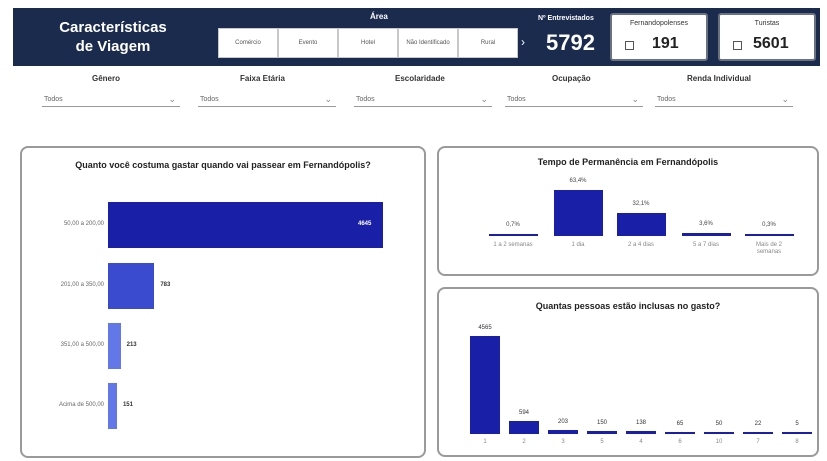  Describe the element at coordinates (574, 100) in the screenshot. I see `filter-select-ocupacao: Todos ⌄` at that location.